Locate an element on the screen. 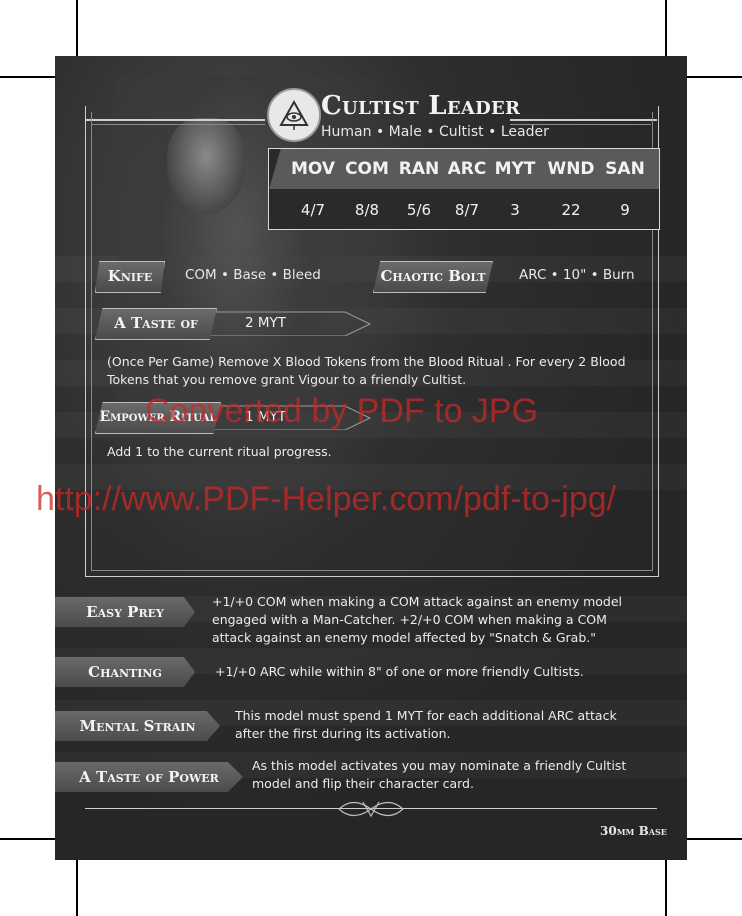 This screenshot has height=916, width=742. action-taste-of-life-cost: 2 MYT is located at coordinates (266, 323).